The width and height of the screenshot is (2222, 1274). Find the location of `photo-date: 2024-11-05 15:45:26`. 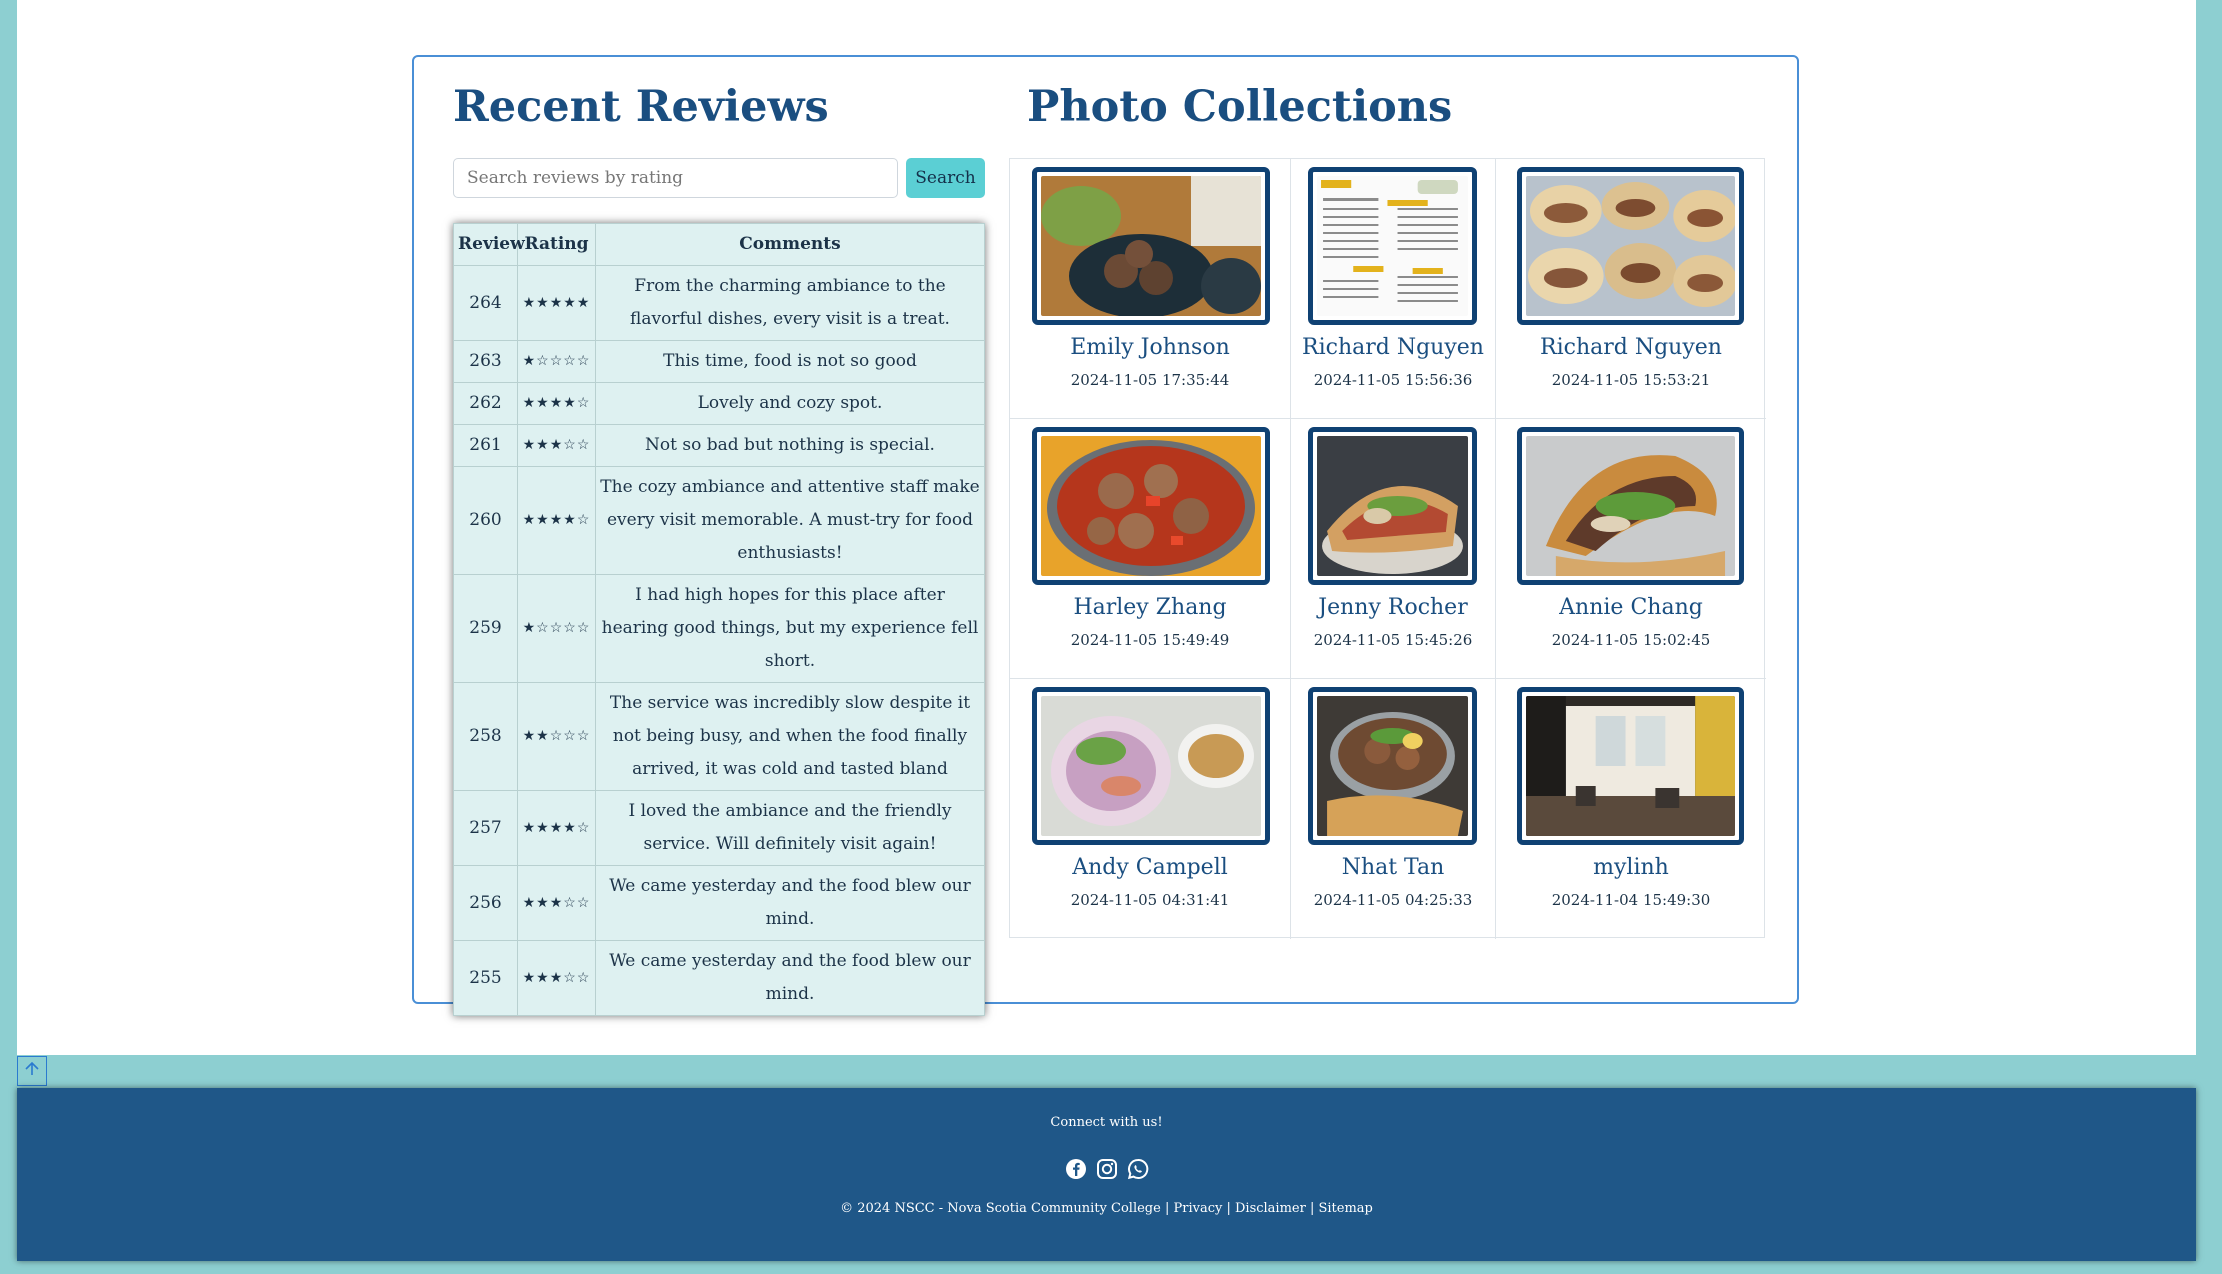

photo-date: 2024-11-05 15:45:26 is located at coordinates (1393, 640).